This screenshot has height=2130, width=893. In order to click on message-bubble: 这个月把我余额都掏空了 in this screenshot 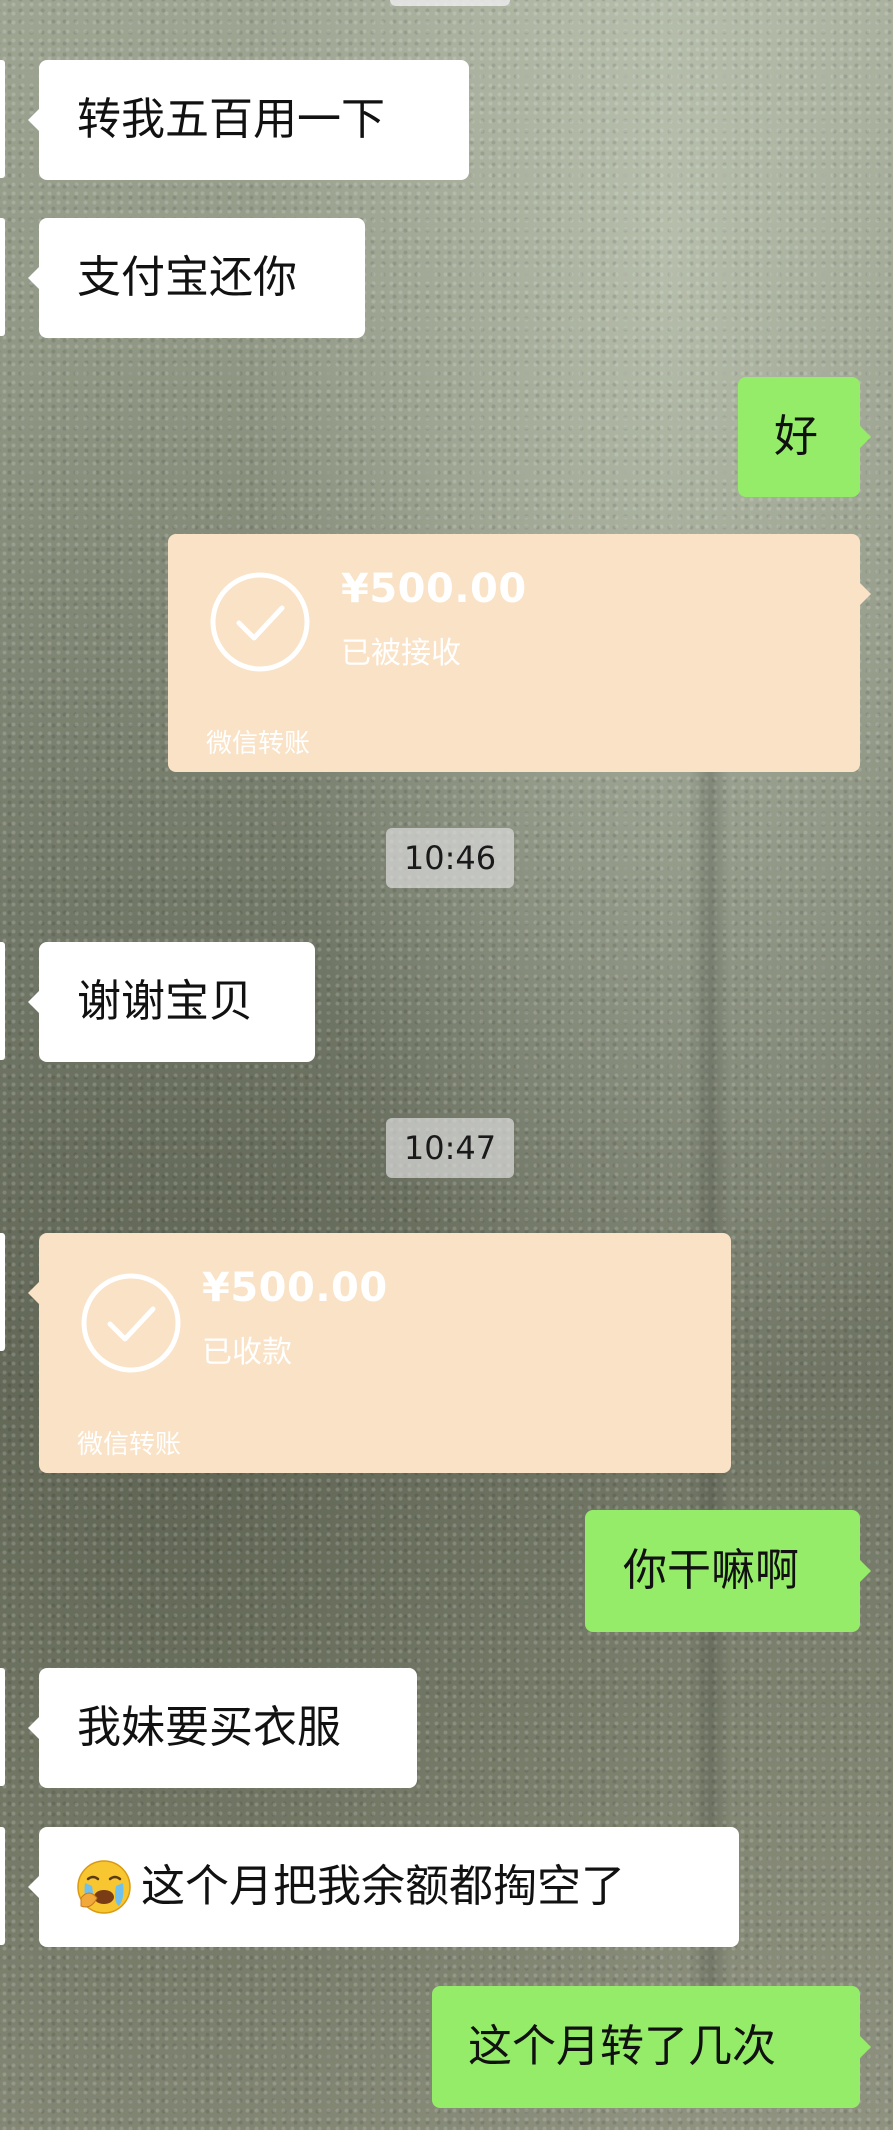, I will do `click(383, 1887)`.